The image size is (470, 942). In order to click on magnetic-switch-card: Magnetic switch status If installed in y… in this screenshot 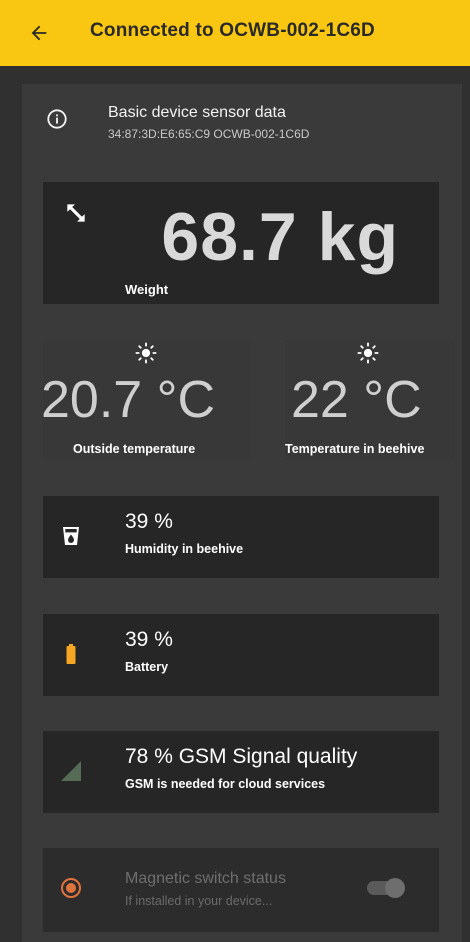, I will do `click(241, 890)`.